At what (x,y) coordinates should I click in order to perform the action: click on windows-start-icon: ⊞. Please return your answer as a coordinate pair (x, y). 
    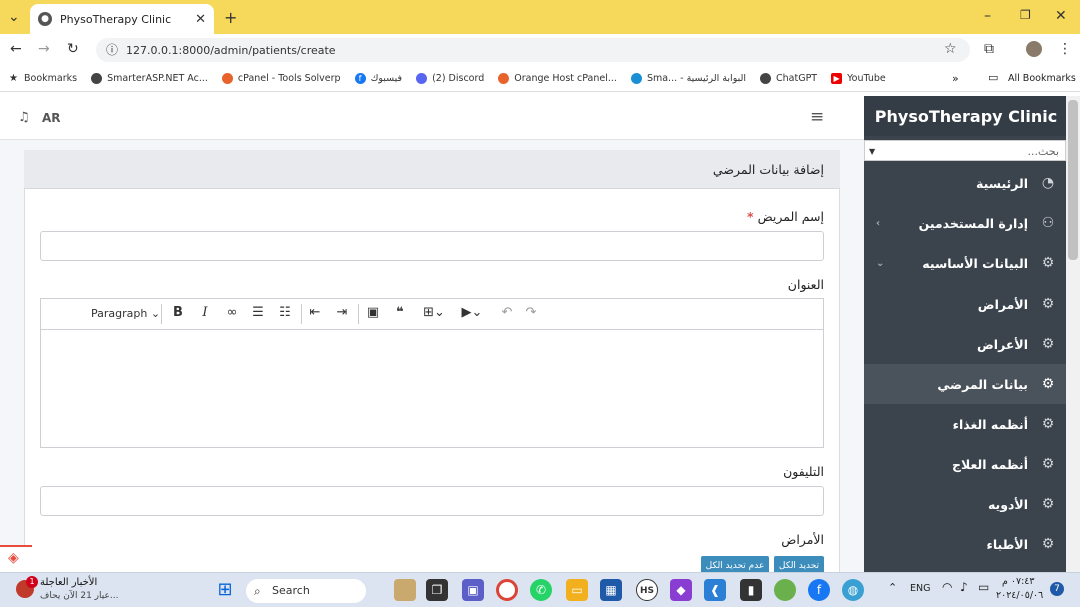
    Looking at the image, I should click on (225, 590).